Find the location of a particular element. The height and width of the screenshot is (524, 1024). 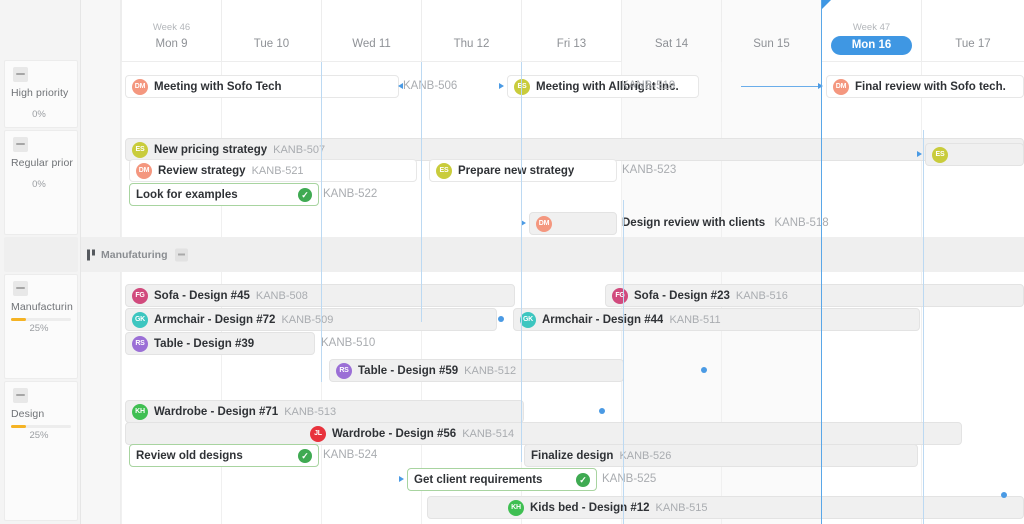

task-bar-final-review: DM Final review with Sofo tech. is located at coordinates (925, 86).